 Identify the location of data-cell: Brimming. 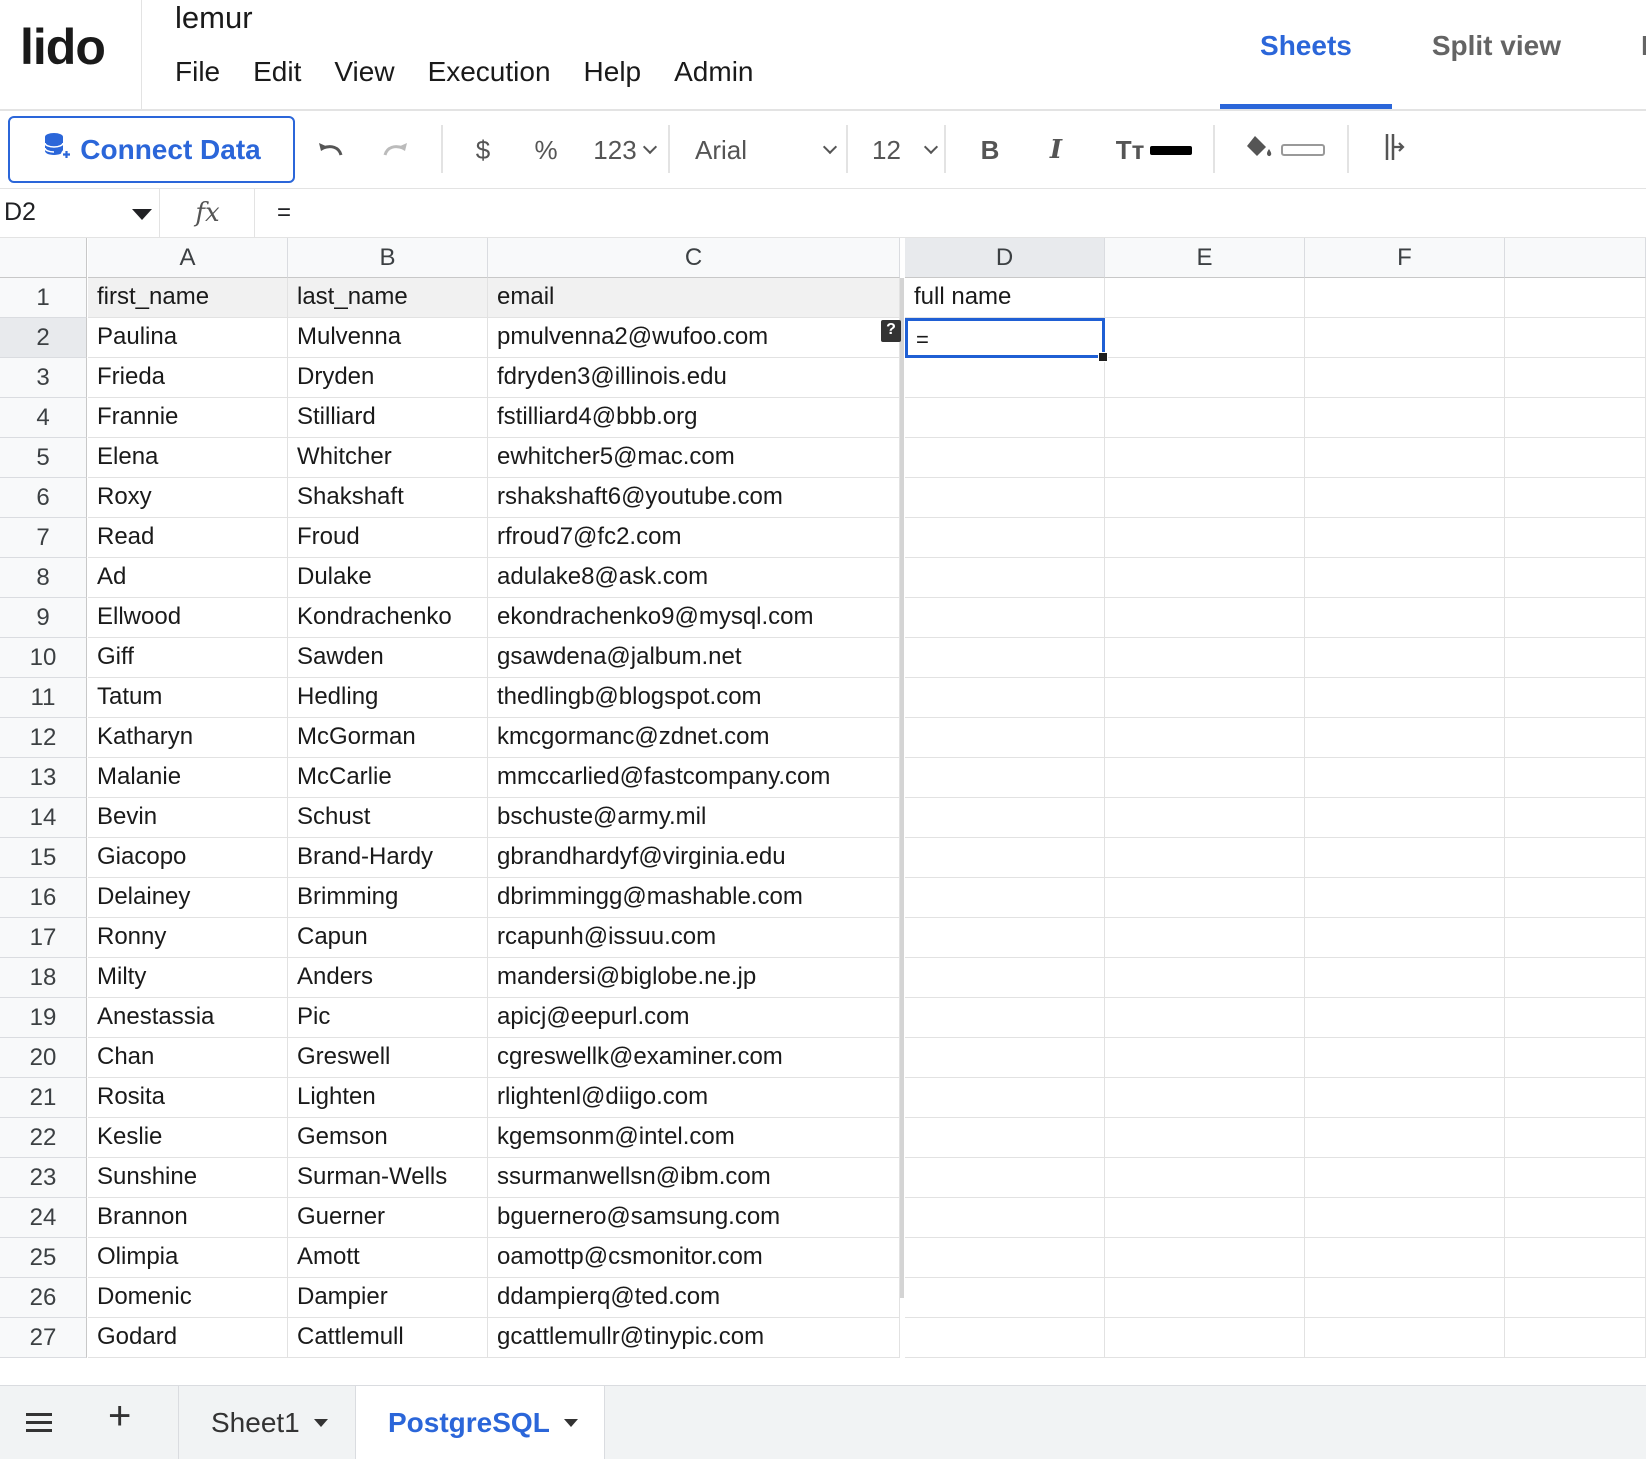
(388, 898).